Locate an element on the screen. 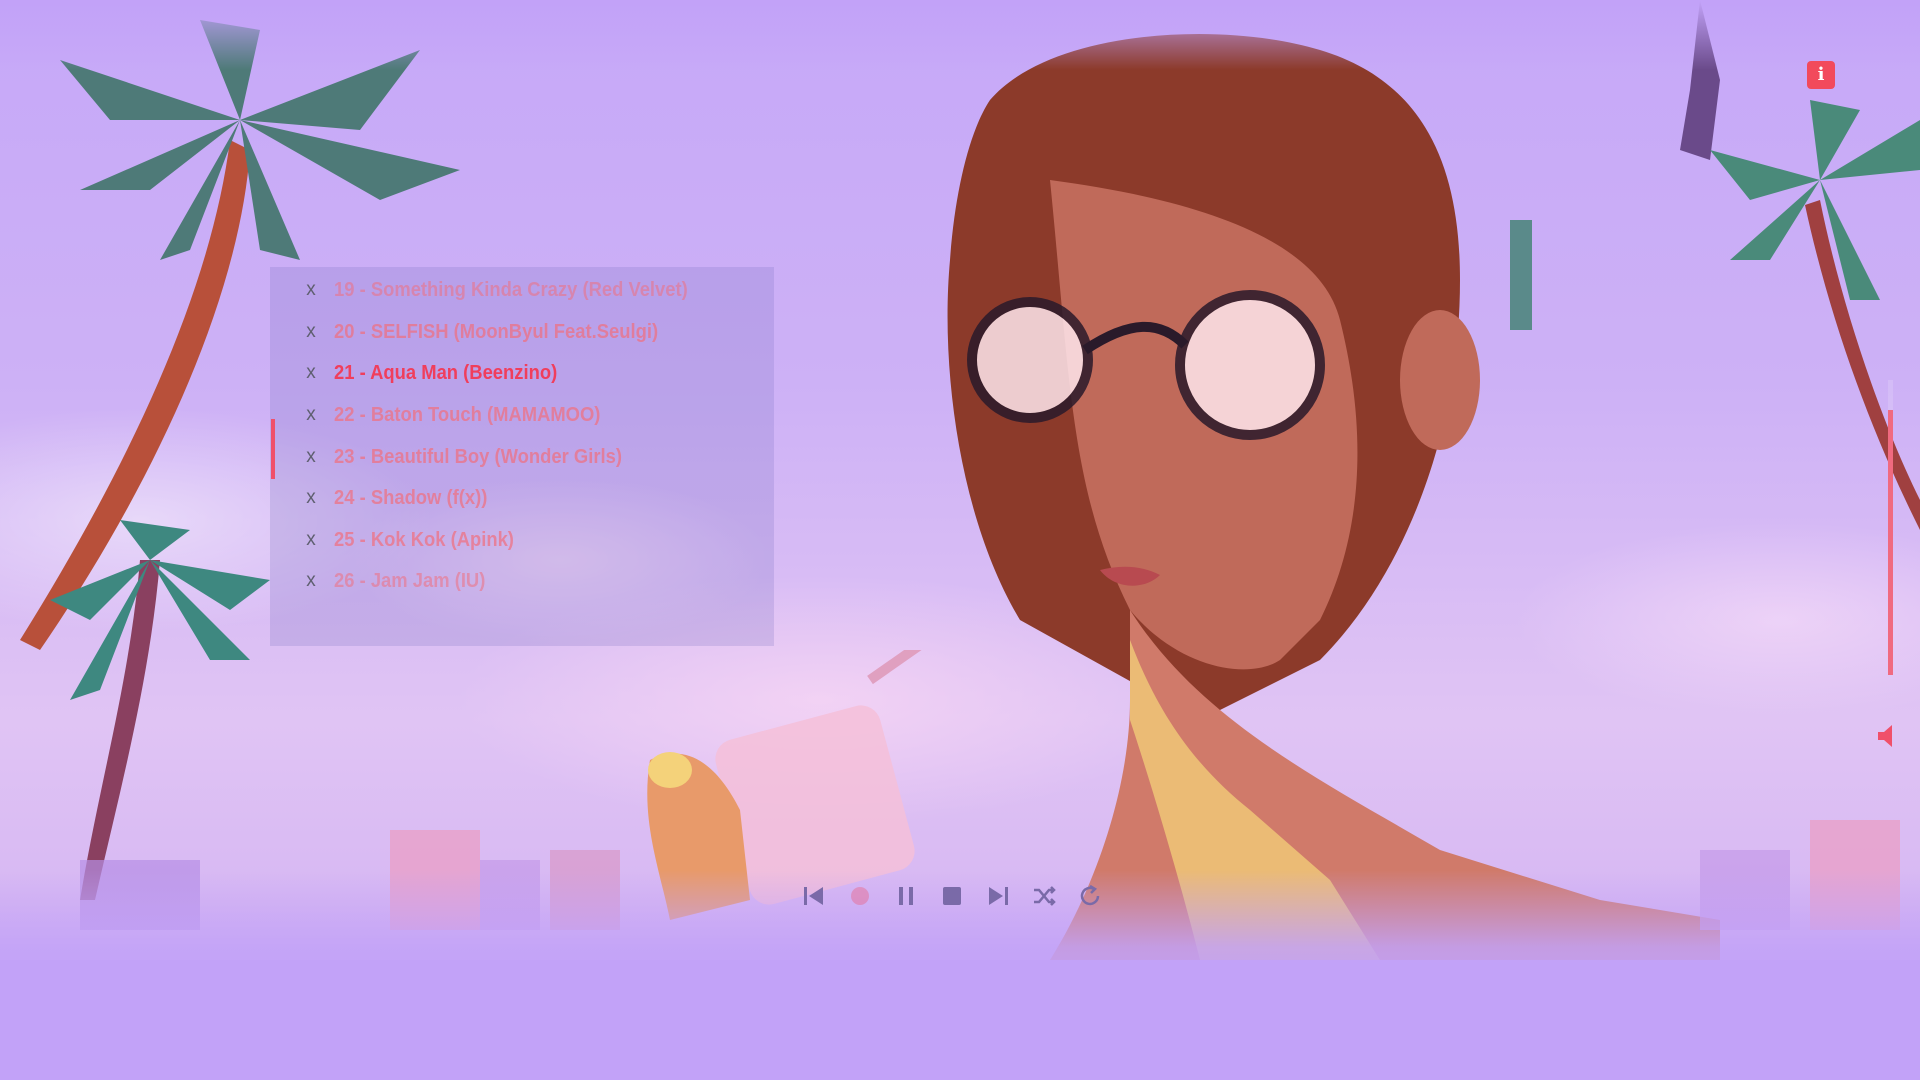 The height and width of the screenshot is (1080, 1920). track-title: 21 - Aqua Man (Beenzino) is located at coordinates (446, 372).